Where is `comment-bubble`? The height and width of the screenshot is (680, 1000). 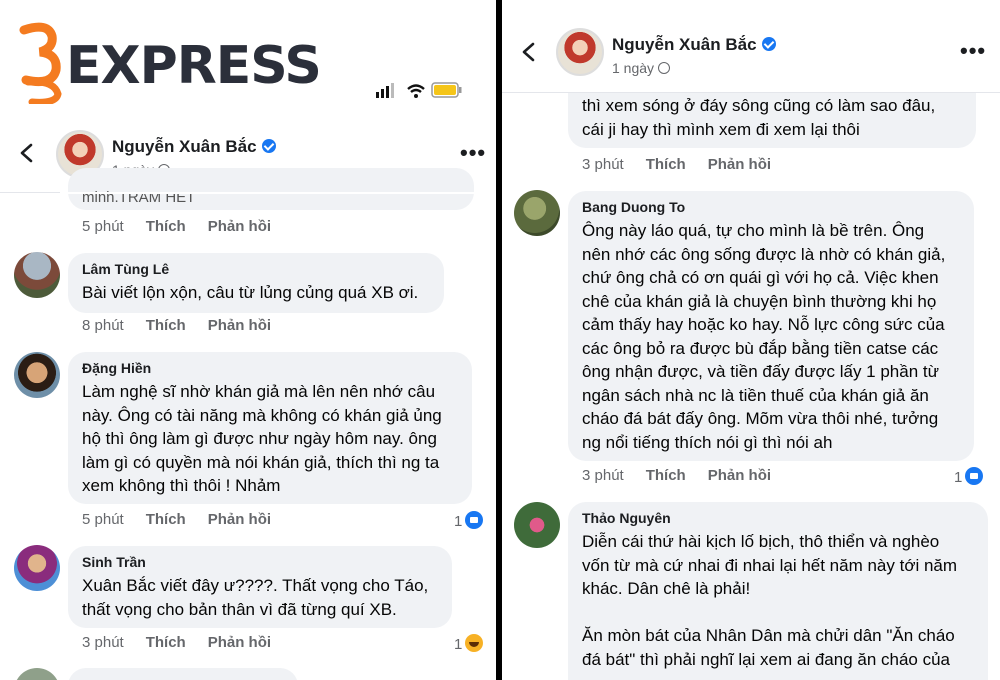
comment-bubble is located at coordinates (183, 674).